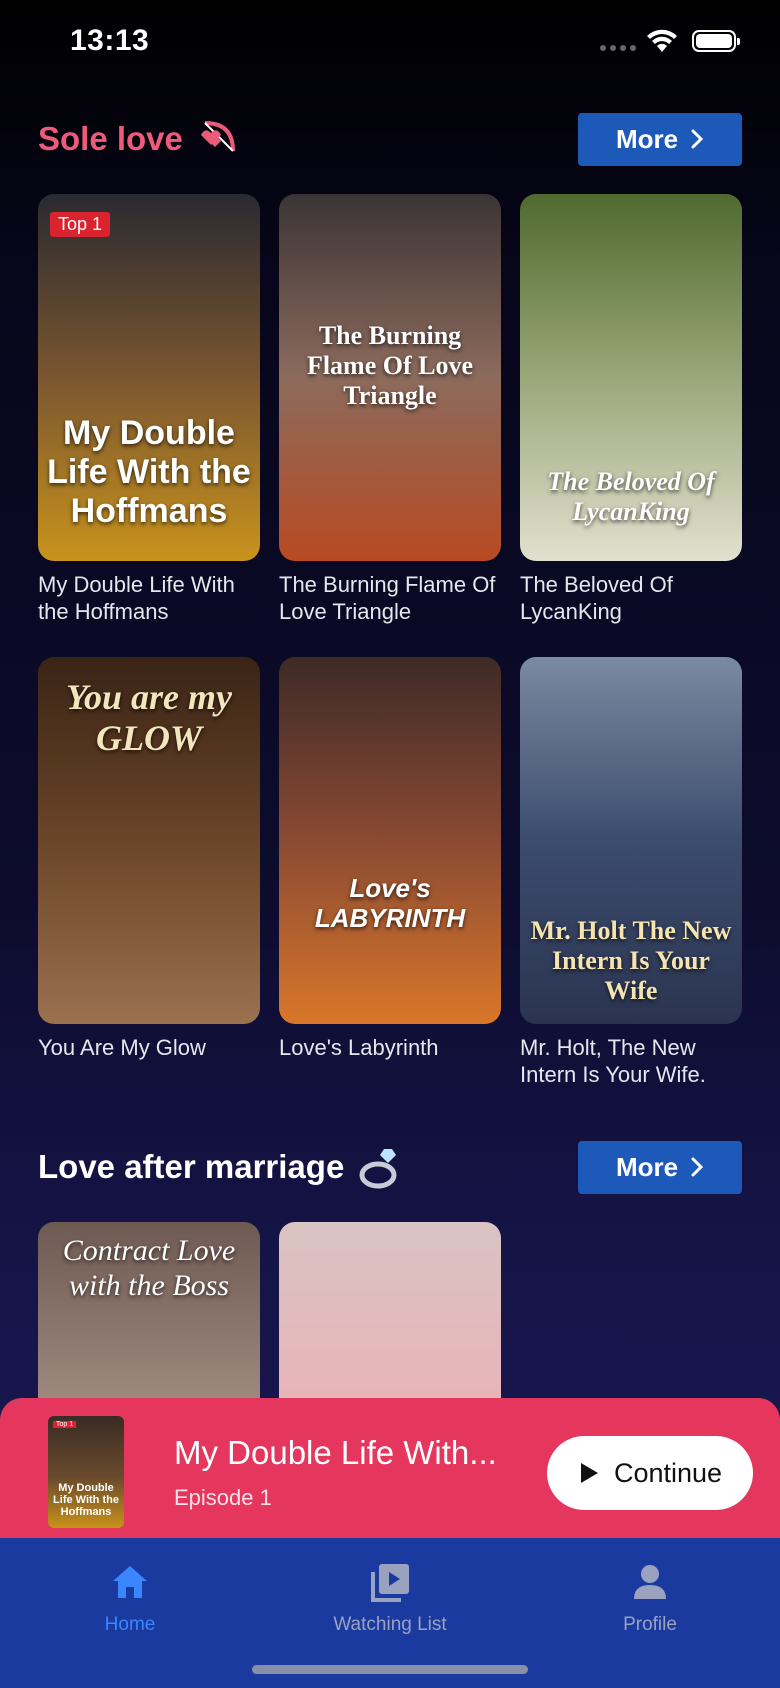  Describe the element at coordinates (149, 718) in the screenshot. I see `poster-title: You are my GLOW` at that location.